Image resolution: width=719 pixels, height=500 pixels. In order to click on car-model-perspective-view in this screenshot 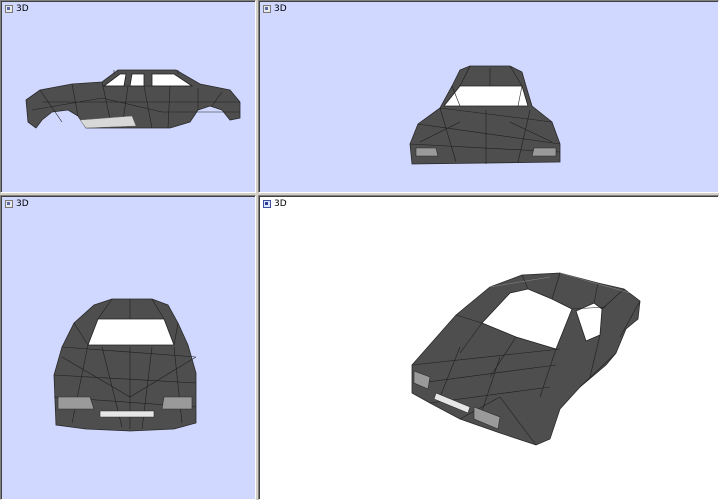, I will do `click(526, 359)`.